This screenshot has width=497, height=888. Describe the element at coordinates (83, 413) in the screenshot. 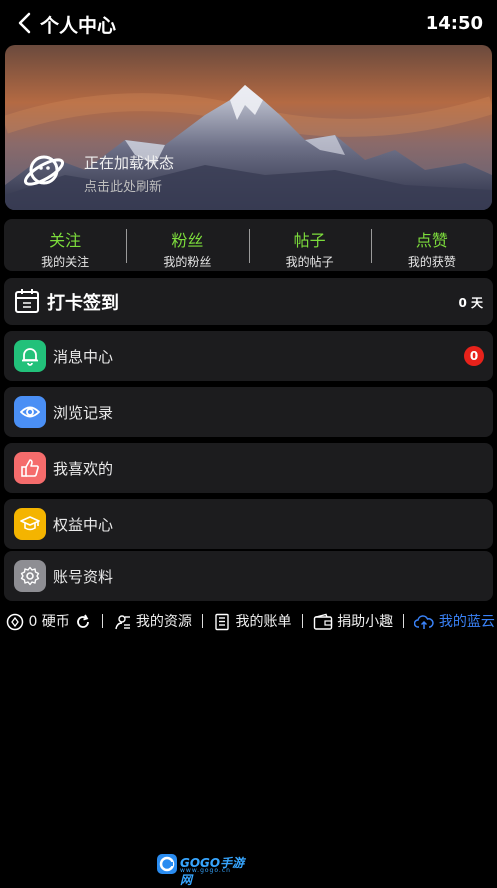

I see `menu-label: 浏览记录` at that location.